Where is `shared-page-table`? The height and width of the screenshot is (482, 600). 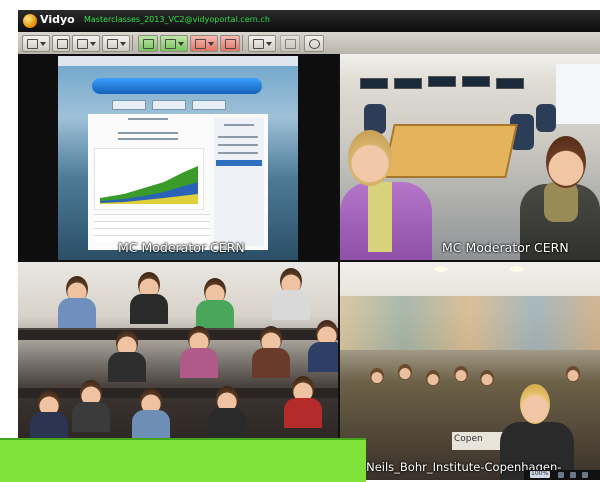 shared-page-table is located at coordinates (152, 228).